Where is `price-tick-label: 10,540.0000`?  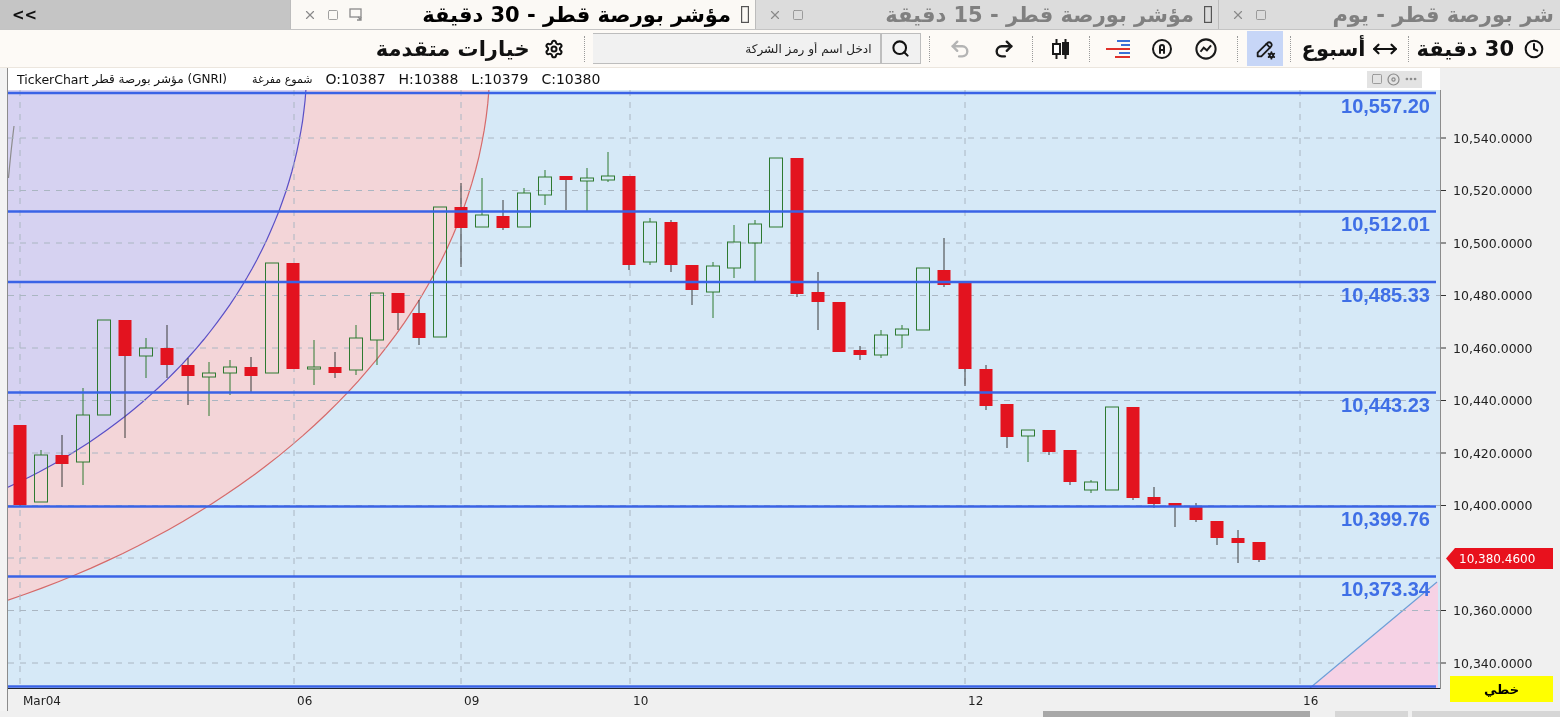
price-tick-label: 10,540.0000 is located at coordinates (1493, 138).